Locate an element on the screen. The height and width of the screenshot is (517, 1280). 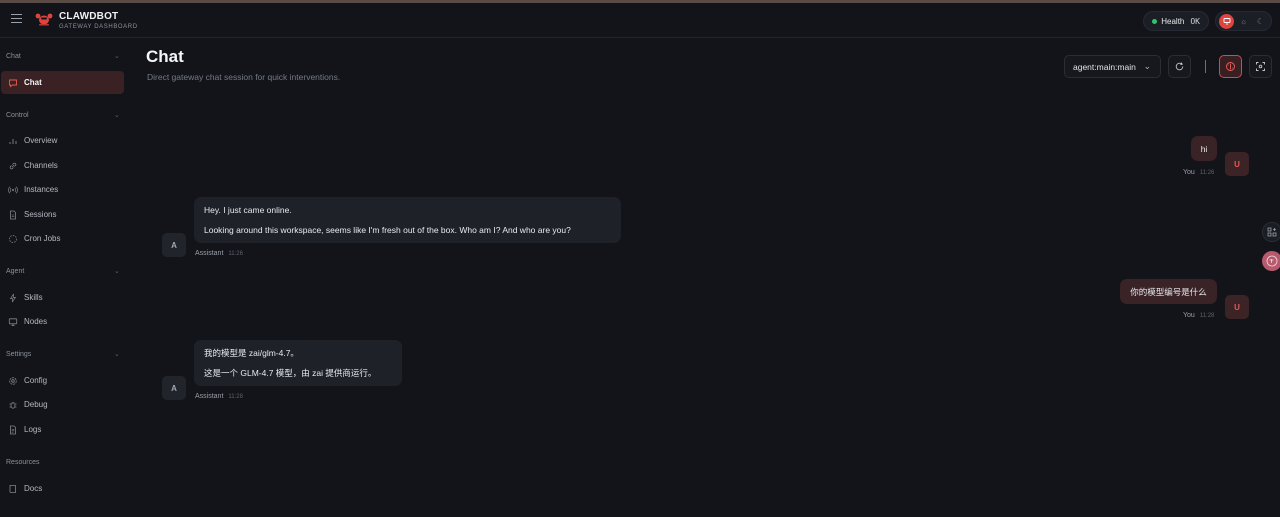
monitor-icon is located at coordinates (13, 322).